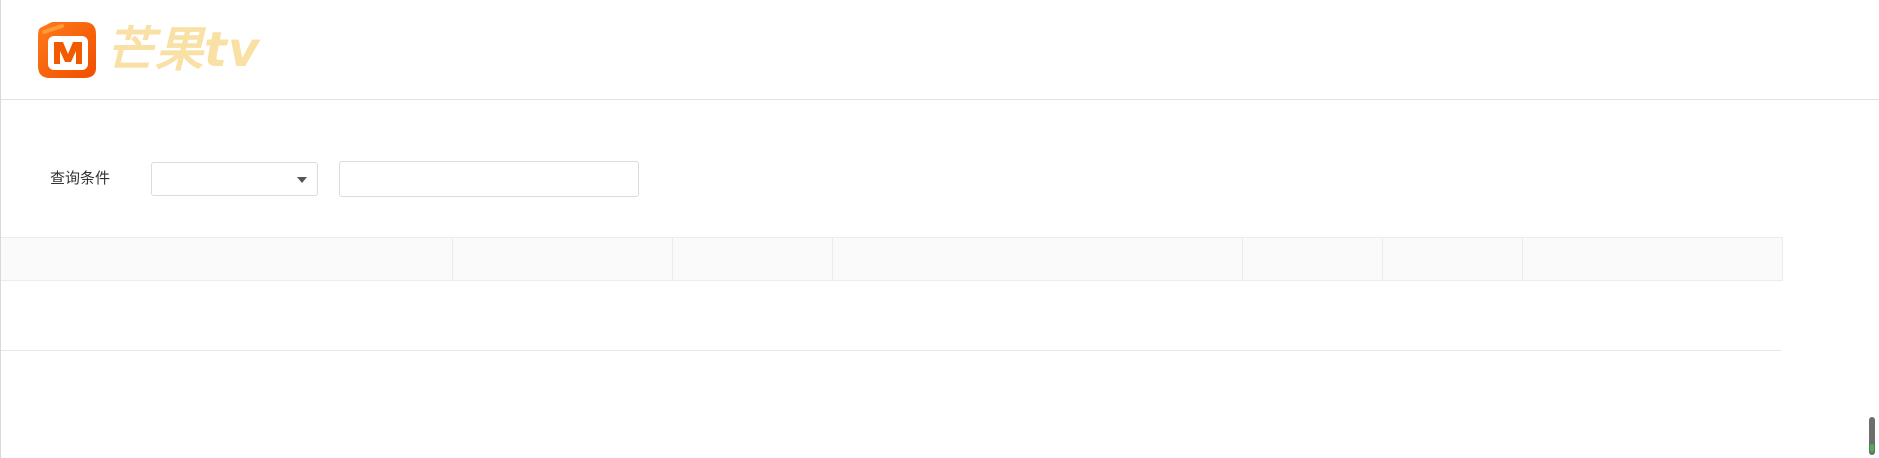 The height and width of the screenshot is (458, 1879). Describe the element at coordinates (891, 316) in the screenshot. I see `table-body` at that location.